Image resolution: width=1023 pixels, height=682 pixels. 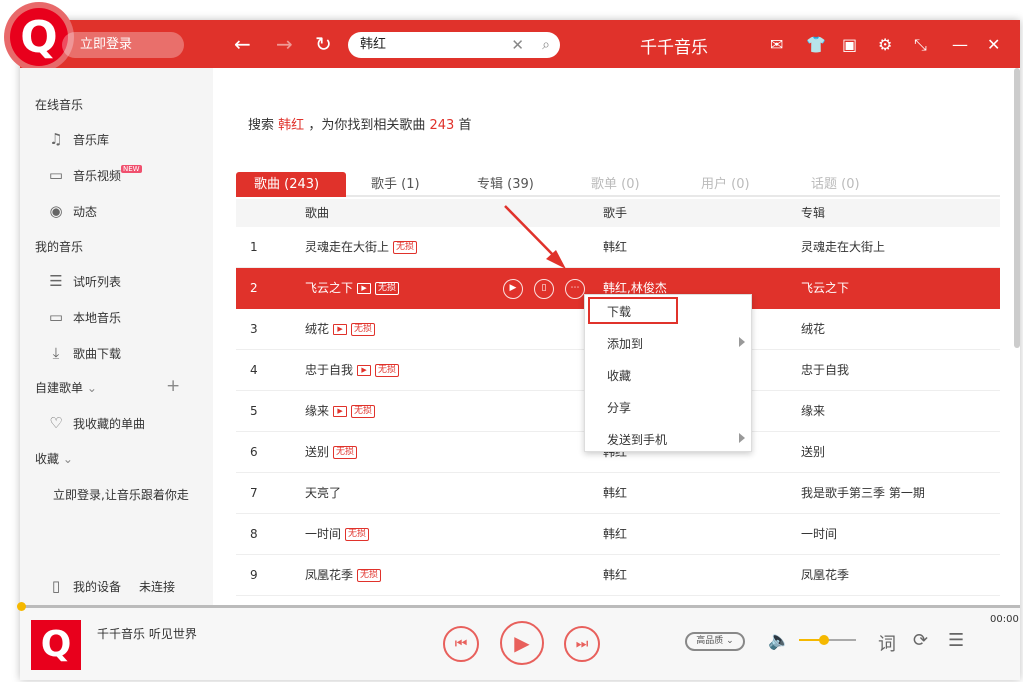 I want to click on next-button: ⏭, so click(x=582, y=644).